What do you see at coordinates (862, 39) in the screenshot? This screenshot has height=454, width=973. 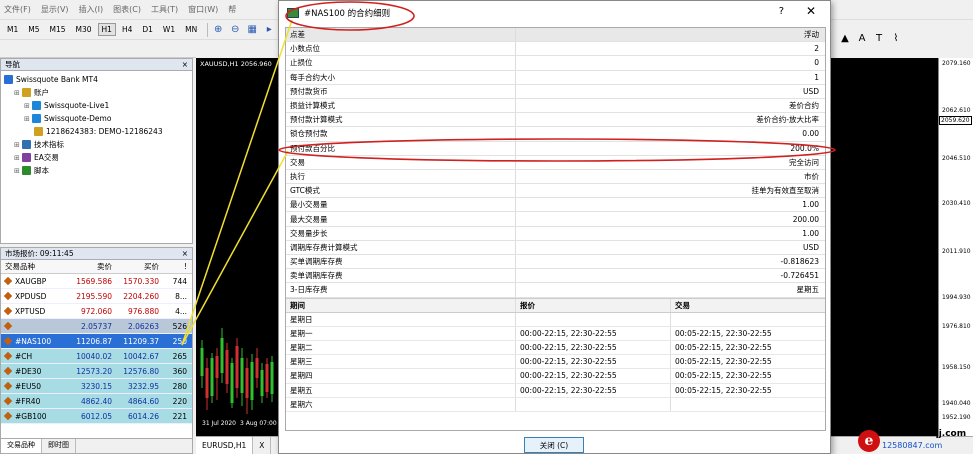 I see `text-icon: A` at bounding box center [862, 39].